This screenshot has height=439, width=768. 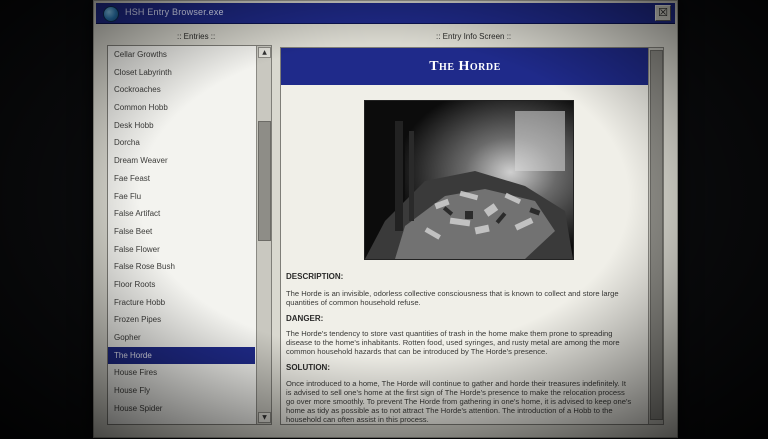 I want to click on globe-app-icon, so click(x=111, y=14).